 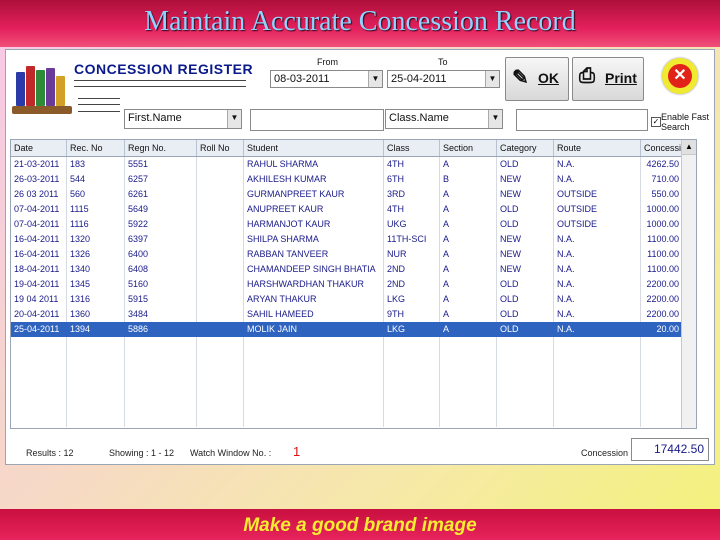 What do you see at coordinates (662, 209) in the screenshot?
I see `table-cell: 1000.00` at bounding box center [662, 209].